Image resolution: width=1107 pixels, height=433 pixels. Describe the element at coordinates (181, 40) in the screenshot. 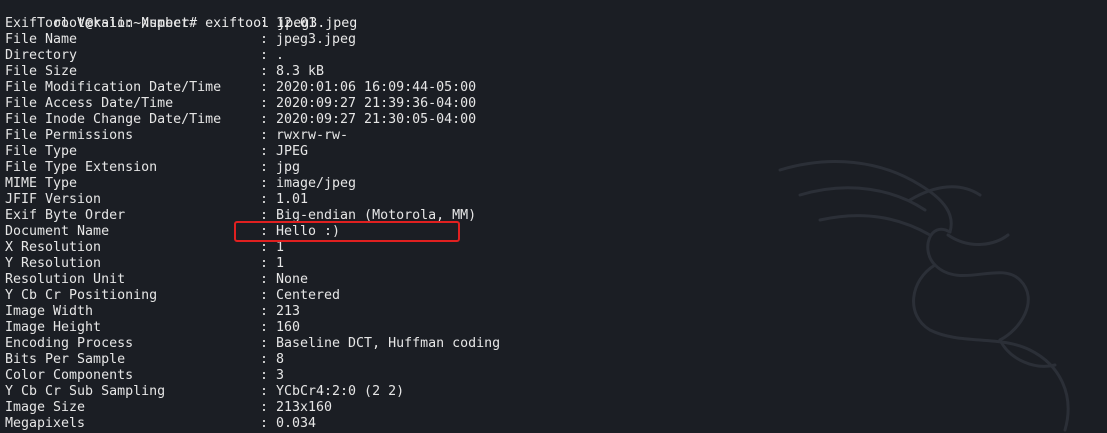

I see `metadata-row: File Name: jpeg3.jpeg` at that location.